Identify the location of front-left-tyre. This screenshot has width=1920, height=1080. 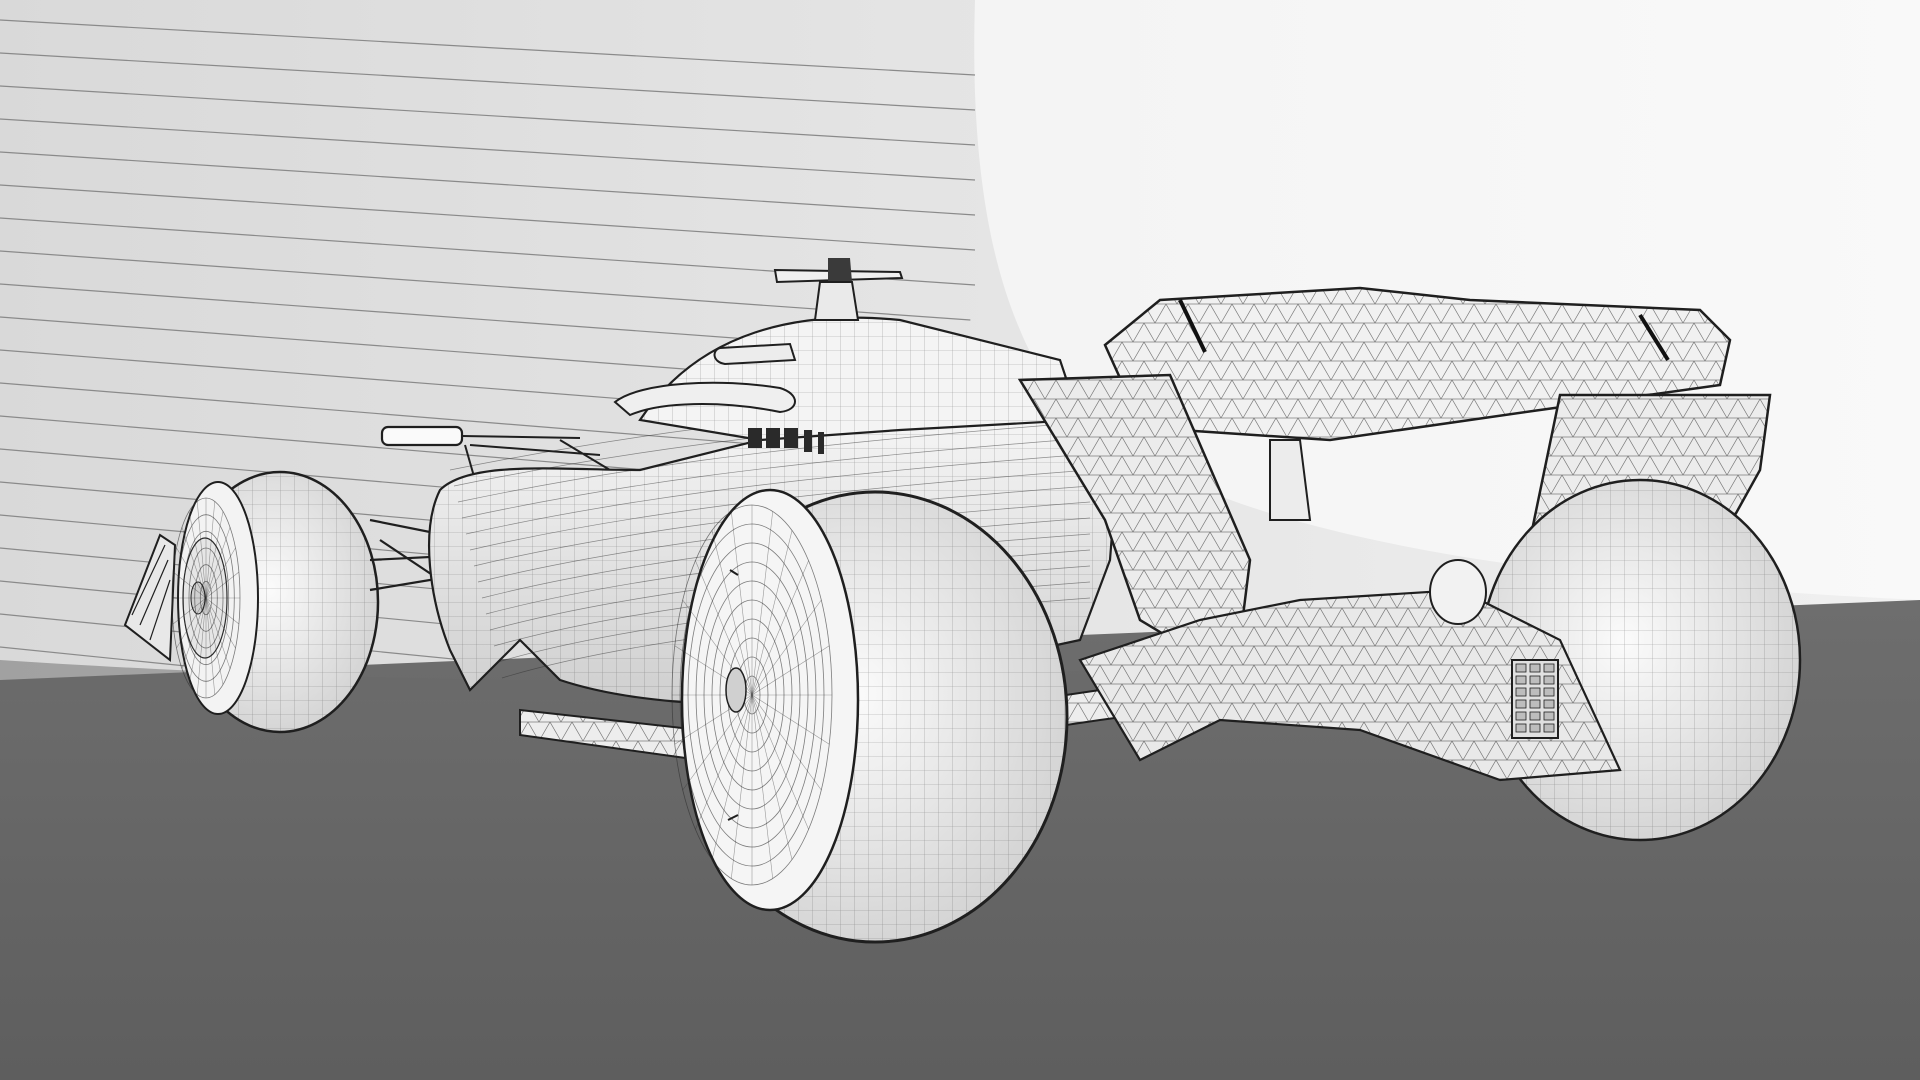
(275, 602).